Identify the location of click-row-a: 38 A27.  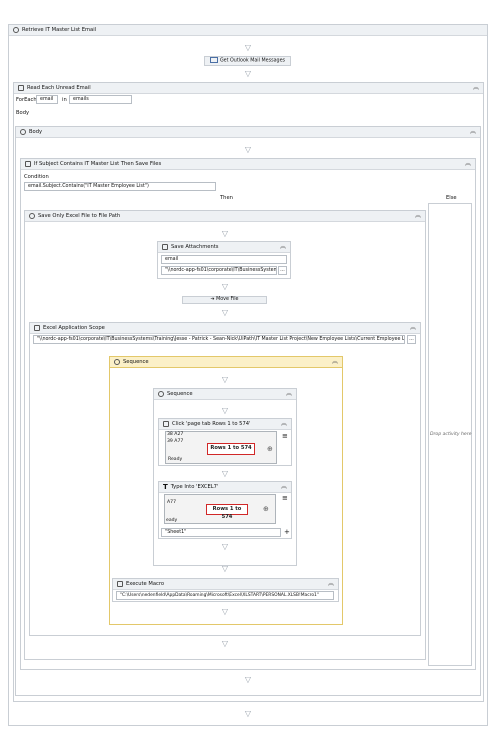
(175, 434).